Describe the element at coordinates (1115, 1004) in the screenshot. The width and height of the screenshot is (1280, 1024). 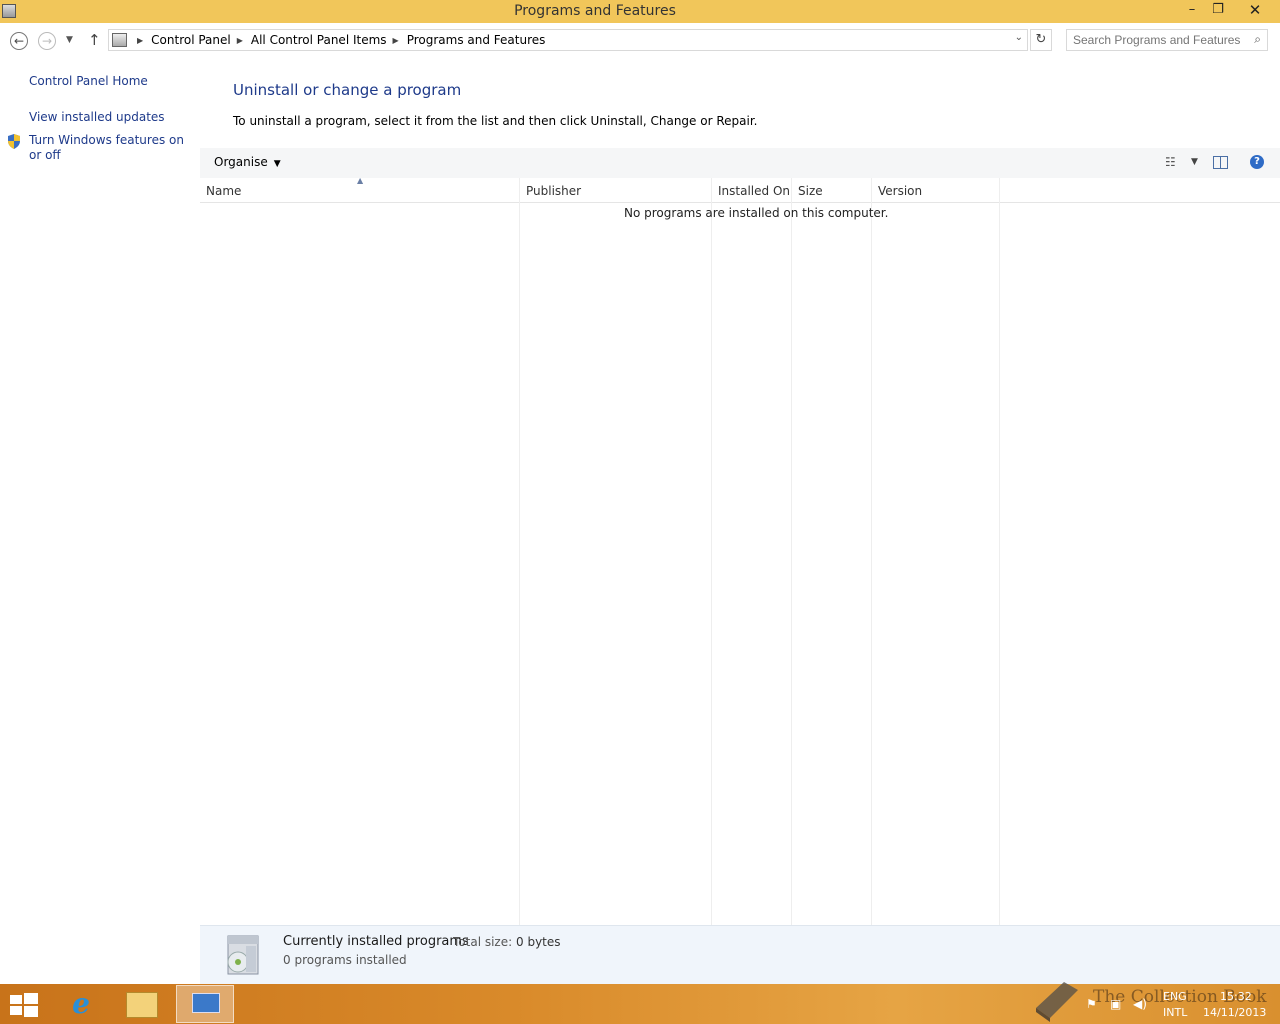
I see `network-icon: ▣` at that location.